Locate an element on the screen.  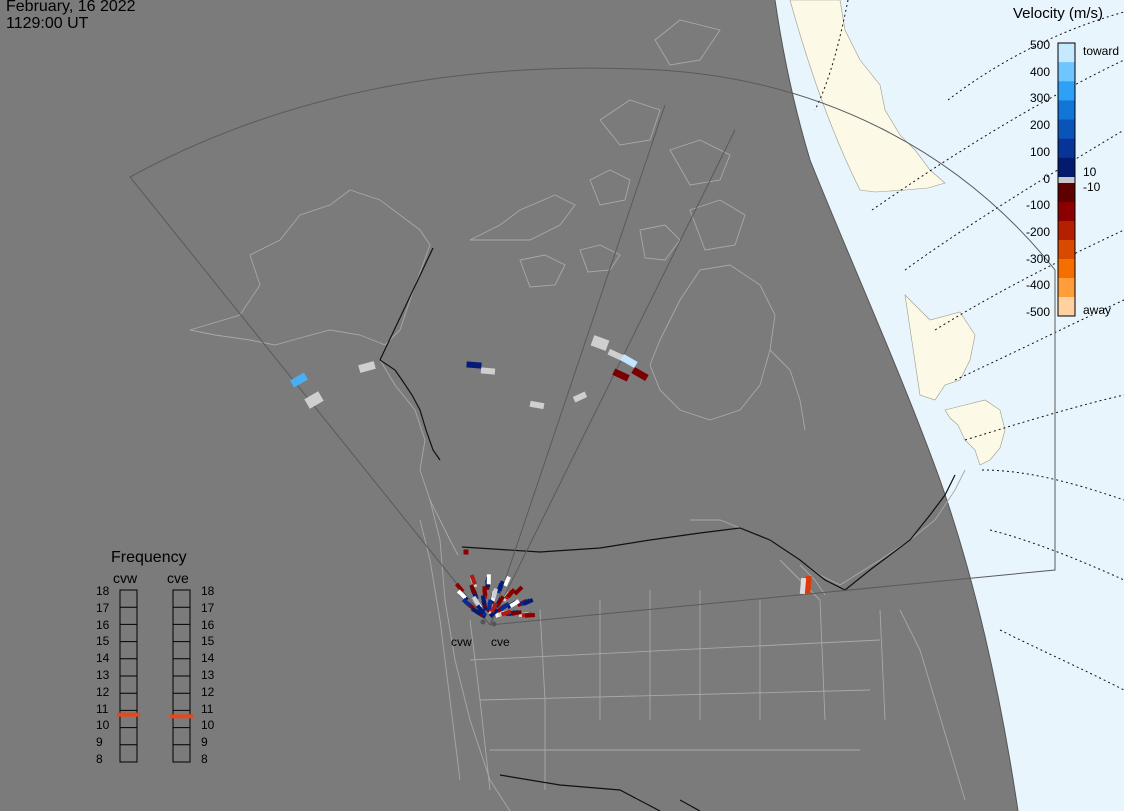
colorbar-tick-label: 500 is located at coordinates (1039, 45).